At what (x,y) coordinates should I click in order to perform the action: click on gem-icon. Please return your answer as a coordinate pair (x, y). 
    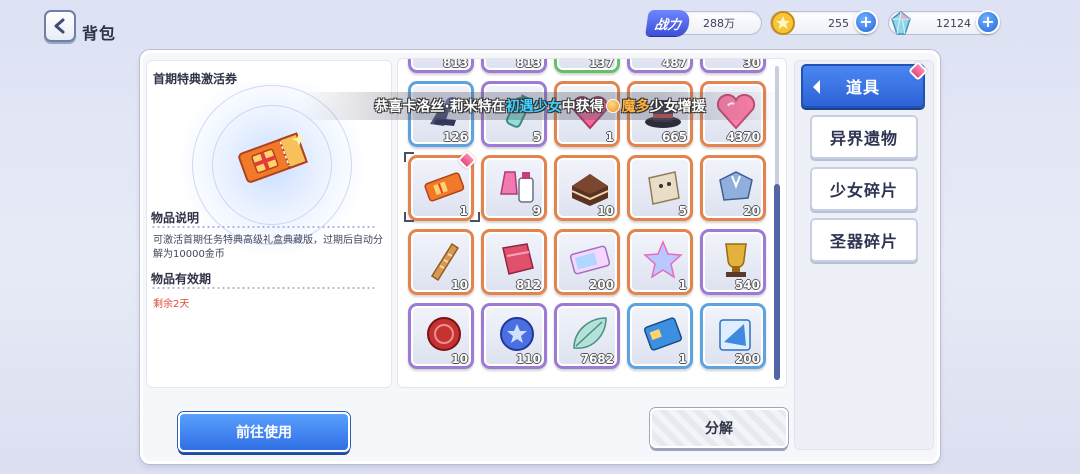
    Looking at the image, I should click on (901, 23).